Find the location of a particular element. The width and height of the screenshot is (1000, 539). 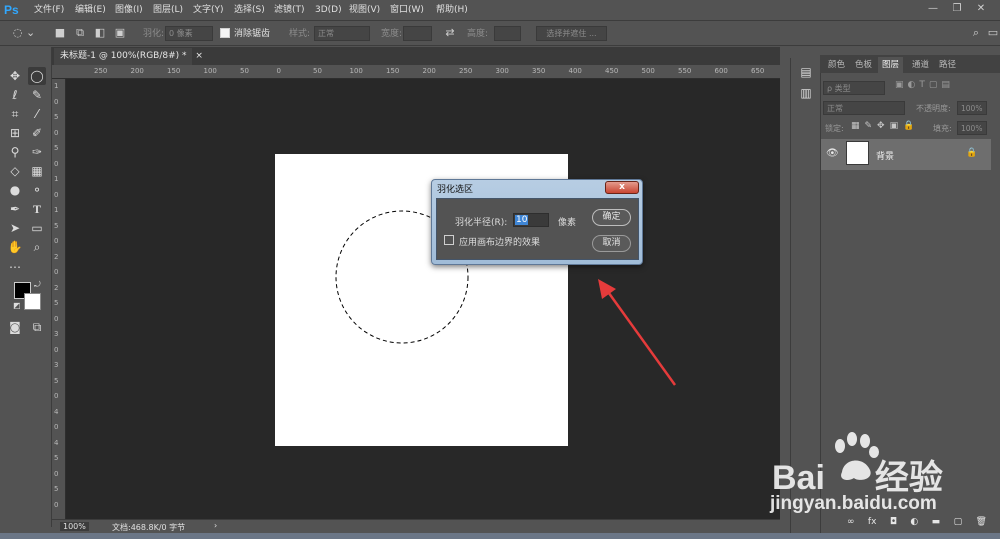

move-tool-icon: ✥ is located at coordinates (15, 76).